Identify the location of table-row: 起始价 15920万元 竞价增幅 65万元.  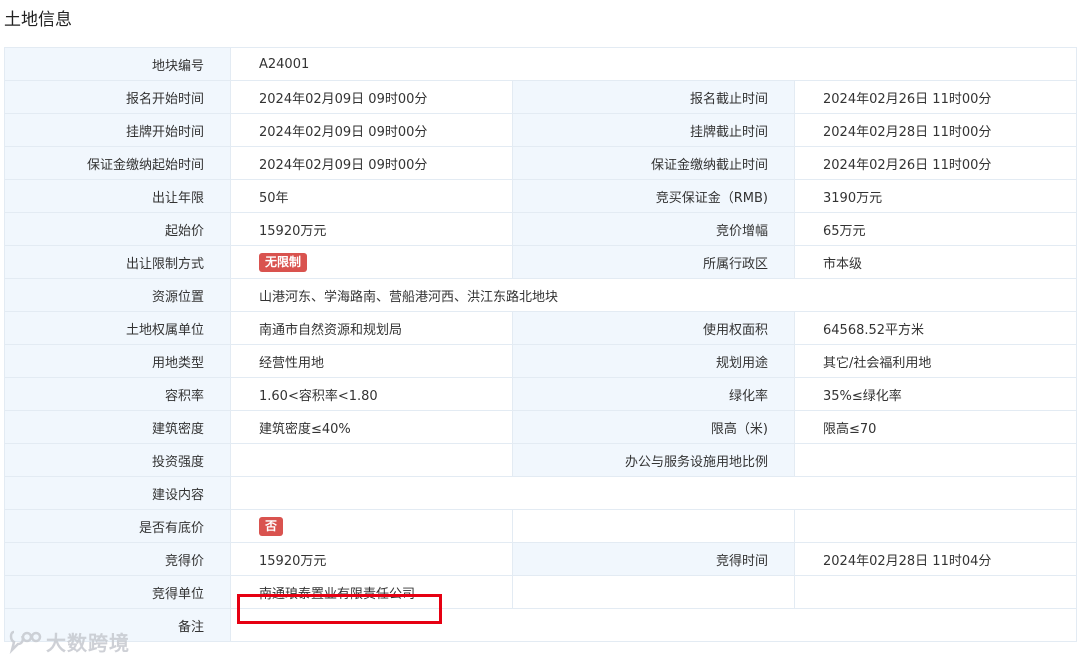
(541, 229).